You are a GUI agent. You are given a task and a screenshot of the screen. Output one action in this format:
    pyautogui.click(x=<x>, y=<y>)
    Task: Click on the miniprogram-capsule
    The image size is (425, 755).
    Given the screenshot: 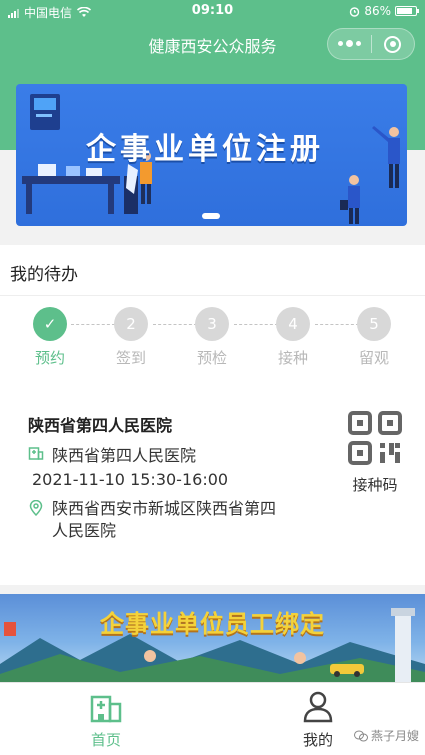 What is the action you would take?
    pyautogui.click(x=371, y=44)
    